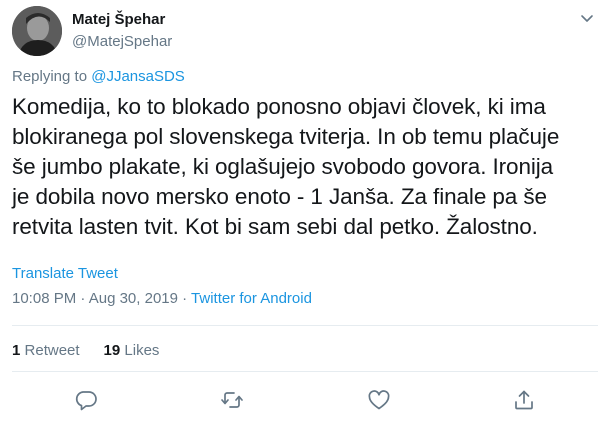  What do you see at coordinates (85, 350) in the screenshot?
I see `tweet-stats: 1 Retweet 19 Likes` at bounding box center [85, 350].